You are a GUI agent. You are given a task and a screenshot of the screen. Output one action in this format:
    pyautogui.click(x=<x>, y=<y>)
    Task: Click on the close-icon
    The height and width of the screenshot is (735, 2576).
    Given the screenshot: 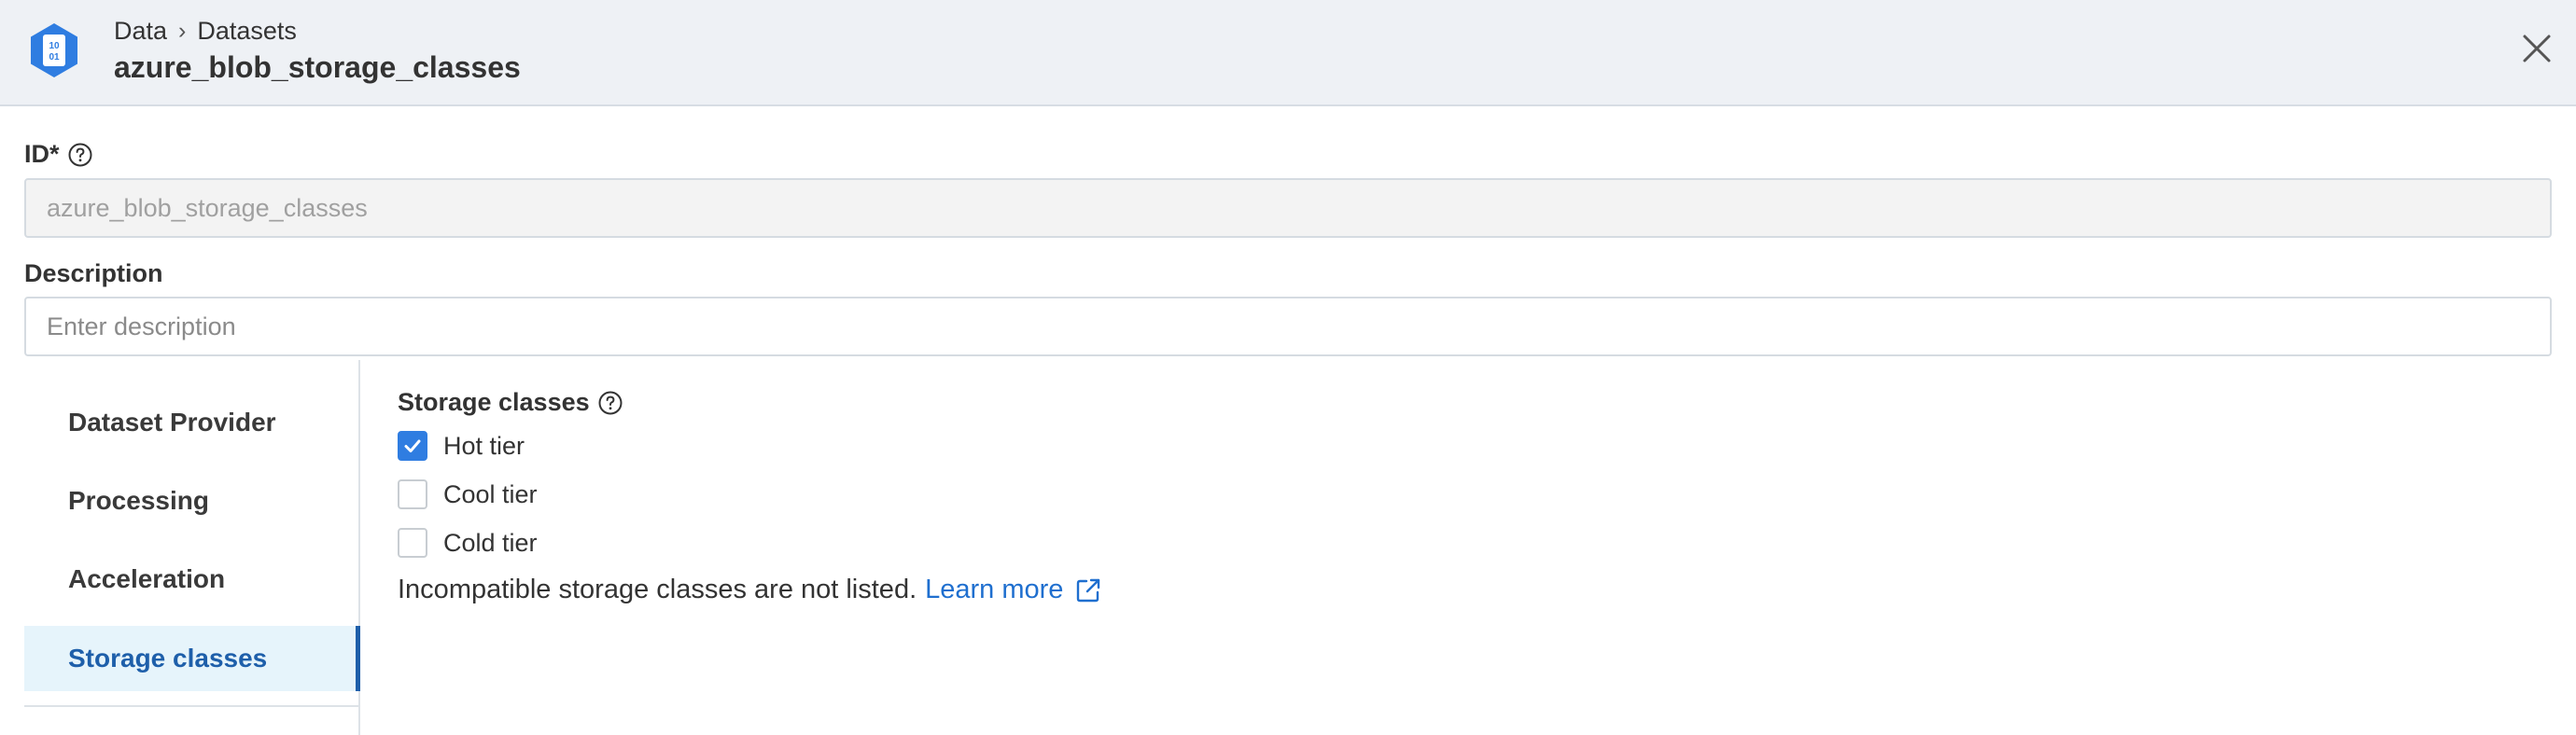 What is the action you would take?
    pyautogui.click(x=2537, y=48)
    